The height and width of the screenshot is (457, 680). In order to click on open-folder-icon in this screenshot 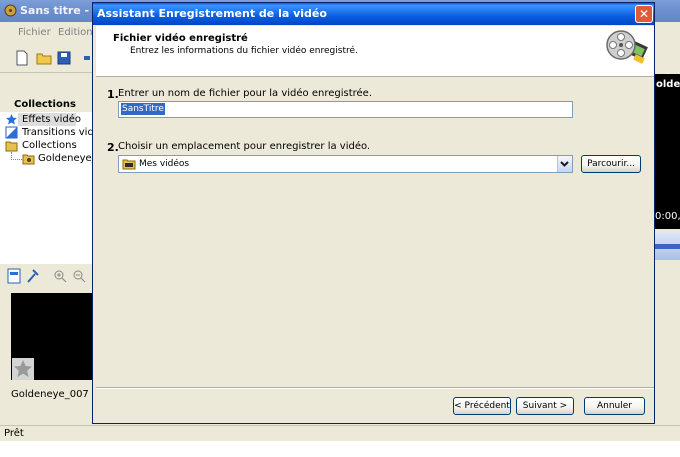, I will do `click(44, 58)`.